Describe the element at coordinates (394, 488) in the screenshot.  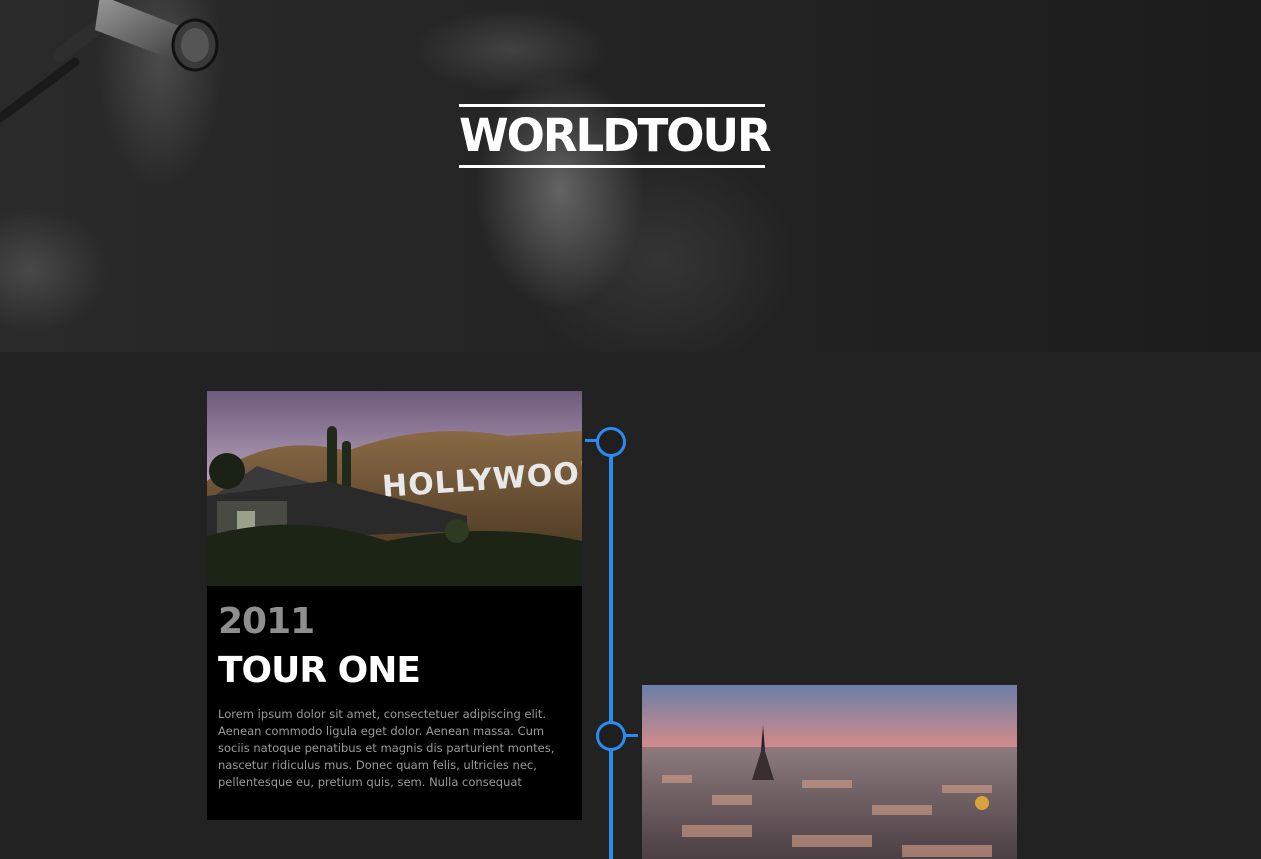
I see `hollywood-sign-image: HOLLYWOOD` at that location.